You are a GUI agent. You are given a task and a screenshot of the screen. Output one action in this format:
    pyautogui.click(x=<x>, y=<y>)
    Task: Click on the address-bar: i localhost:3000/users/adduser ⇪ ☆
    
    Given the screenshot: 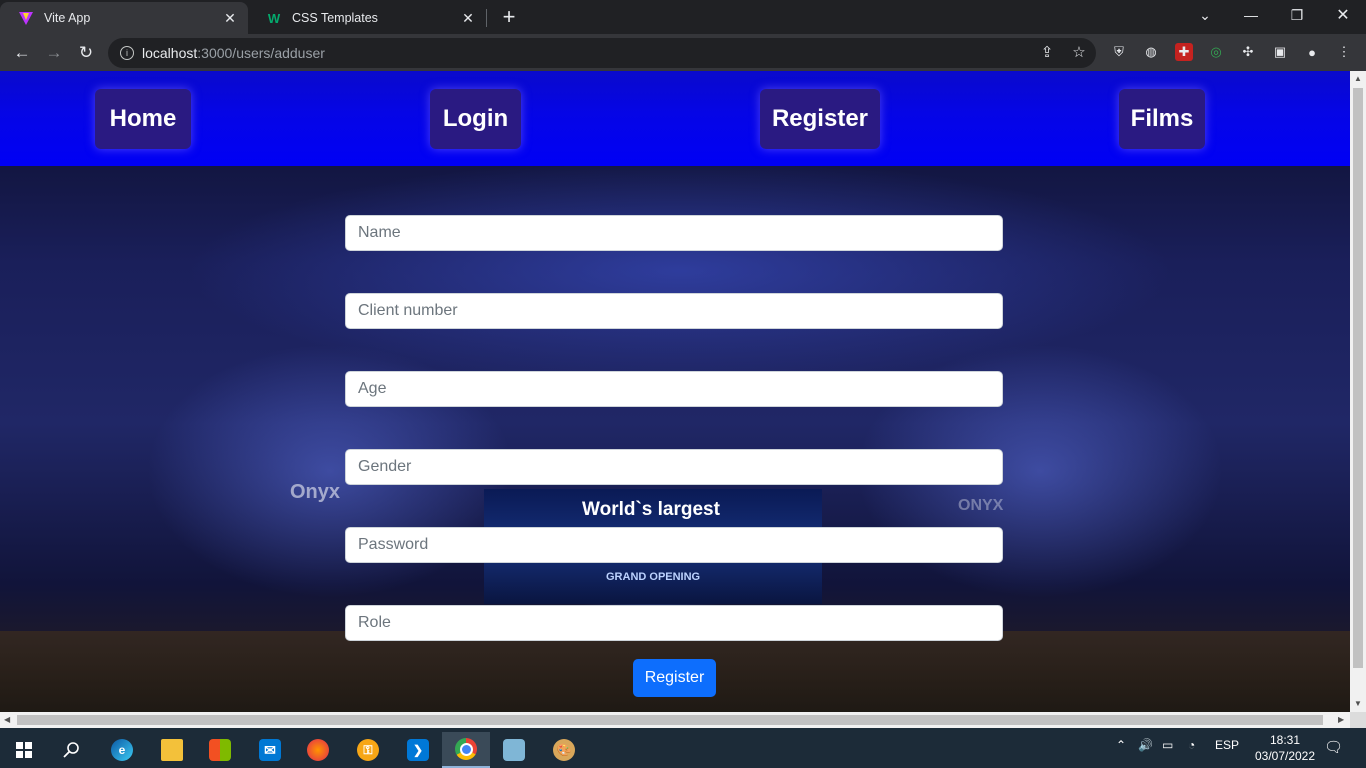 What is the action you would take?
    pyautogui.click(x=602, y=53)
    